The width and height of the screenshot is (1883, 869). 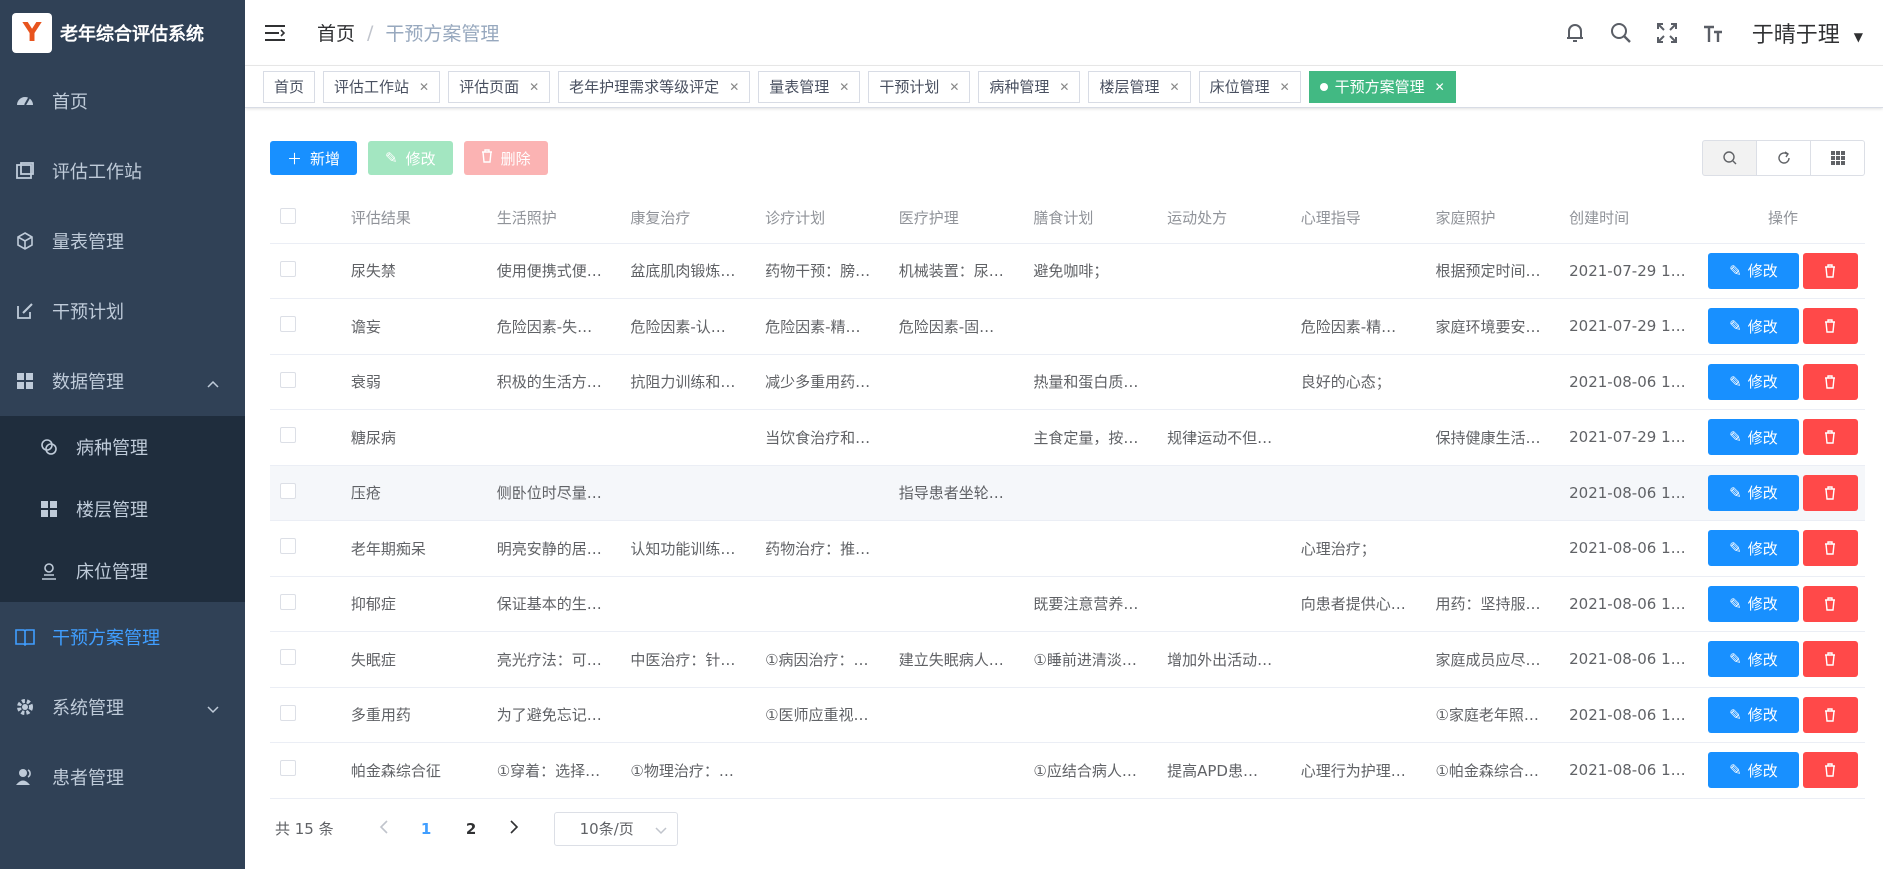 What do you see at coordinates (122, 101) in the screenshot?
I see `sidebar-item-home: 首页` at bounding box center [122, 101].